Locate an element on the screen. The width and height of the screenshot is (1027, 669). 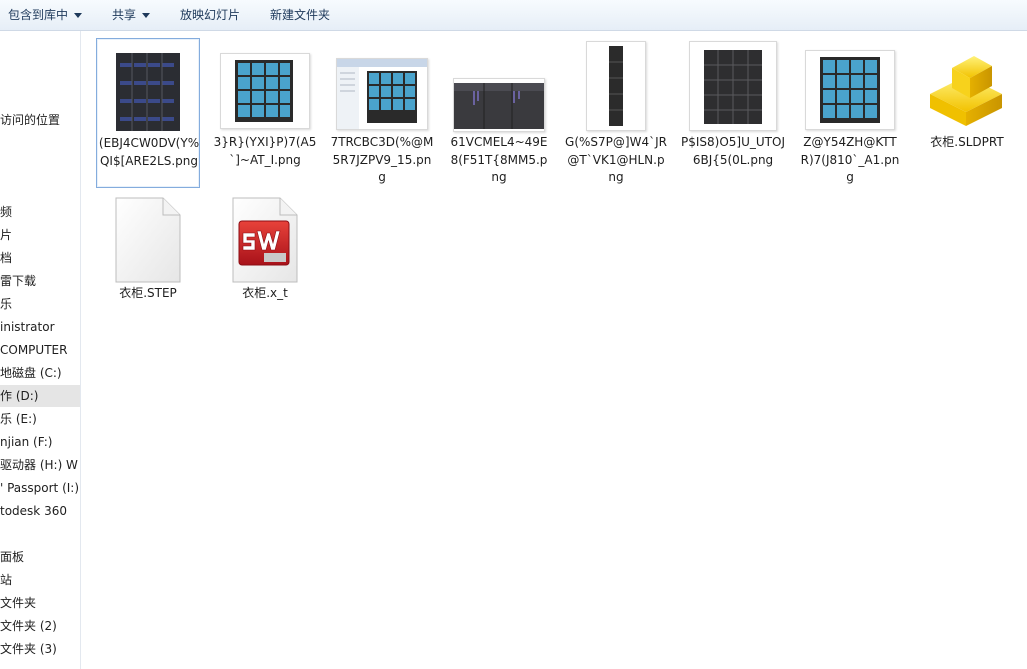
file-name: 61VCMEL4~49E8(F51T{8MM5.png is located at coordinates (499, 159).